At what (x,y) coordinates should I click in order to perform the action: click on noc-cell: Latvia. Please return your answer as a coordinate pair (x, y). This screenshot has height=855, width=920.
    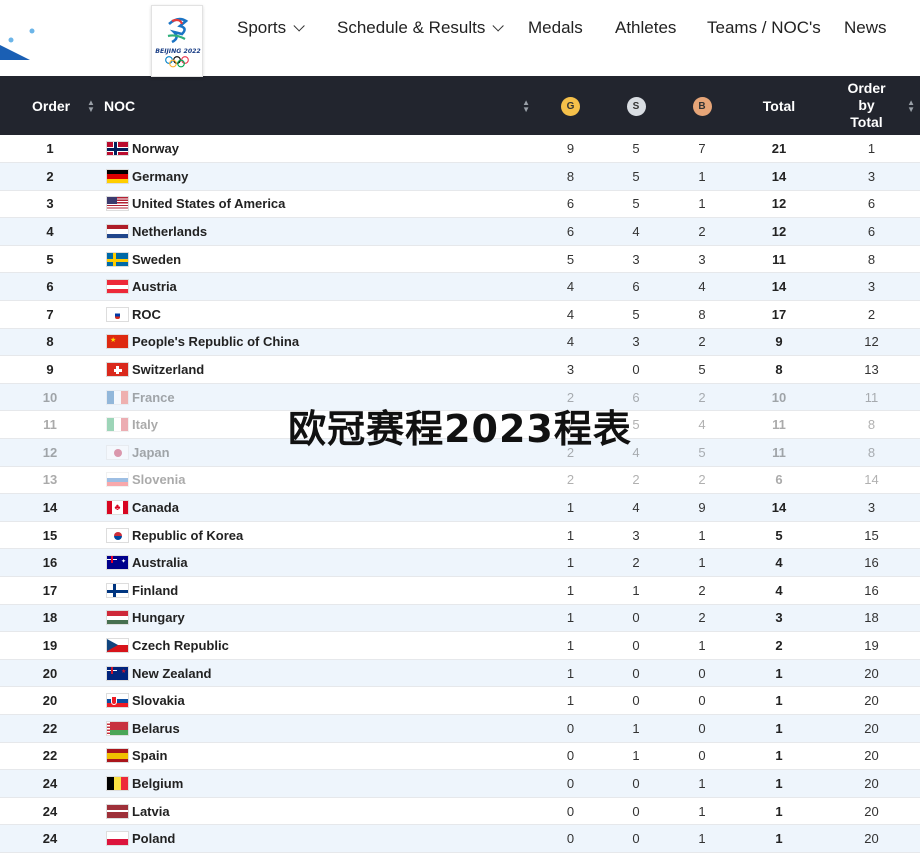
    Looking at the image, I should click on (319, 811).